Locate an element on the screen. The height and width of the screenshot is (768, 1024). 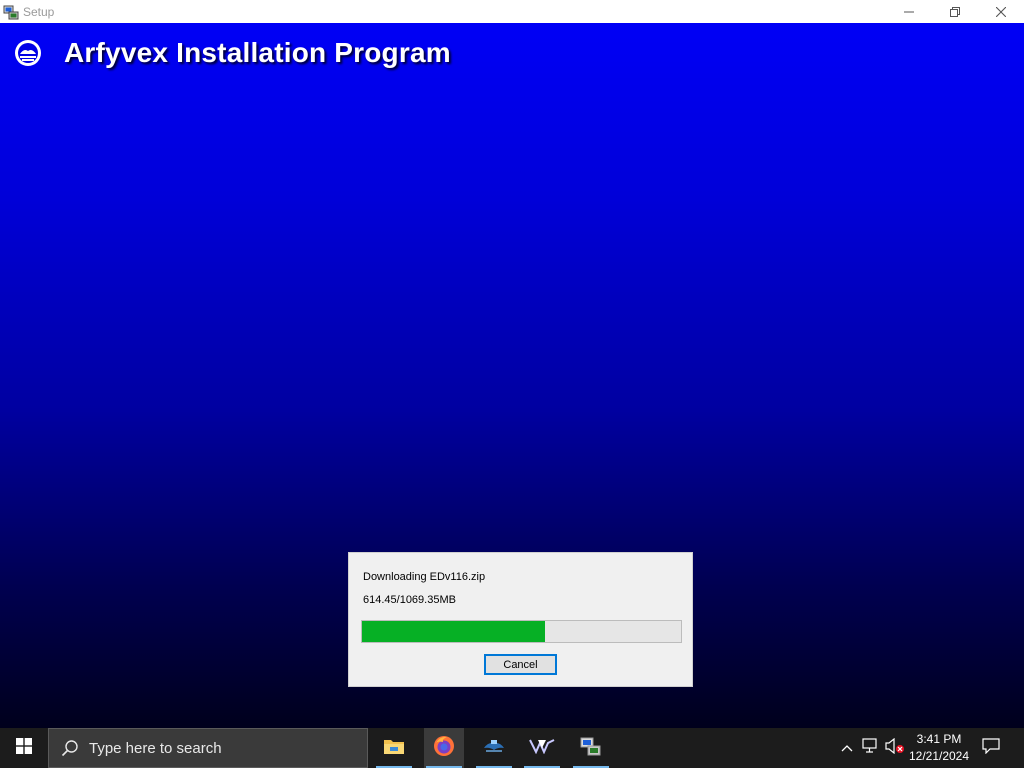
volume-muted-icon is located at coordinates (895, 748).